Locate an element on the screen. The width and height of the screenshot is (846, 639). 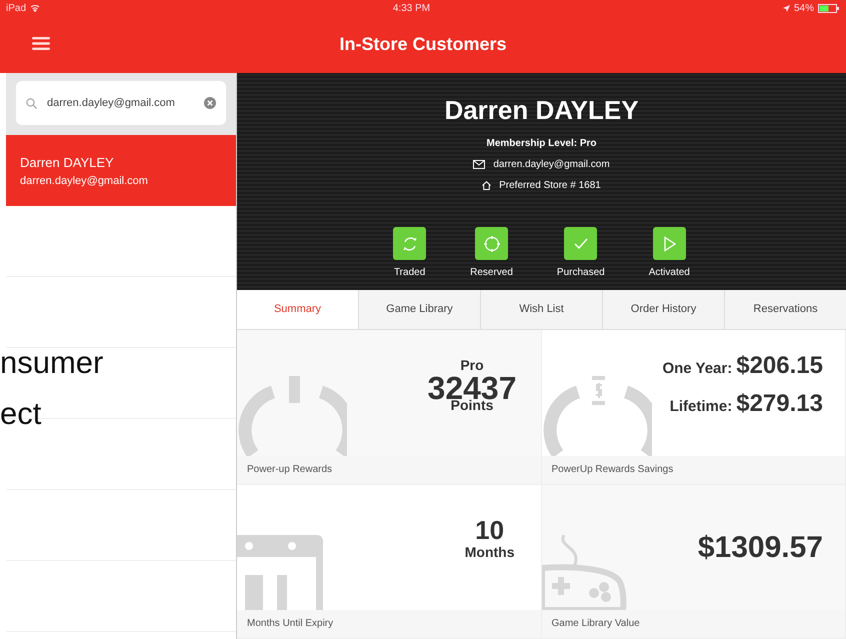
lifetime-amount: $279.13 is located at coordinates (779, 404).